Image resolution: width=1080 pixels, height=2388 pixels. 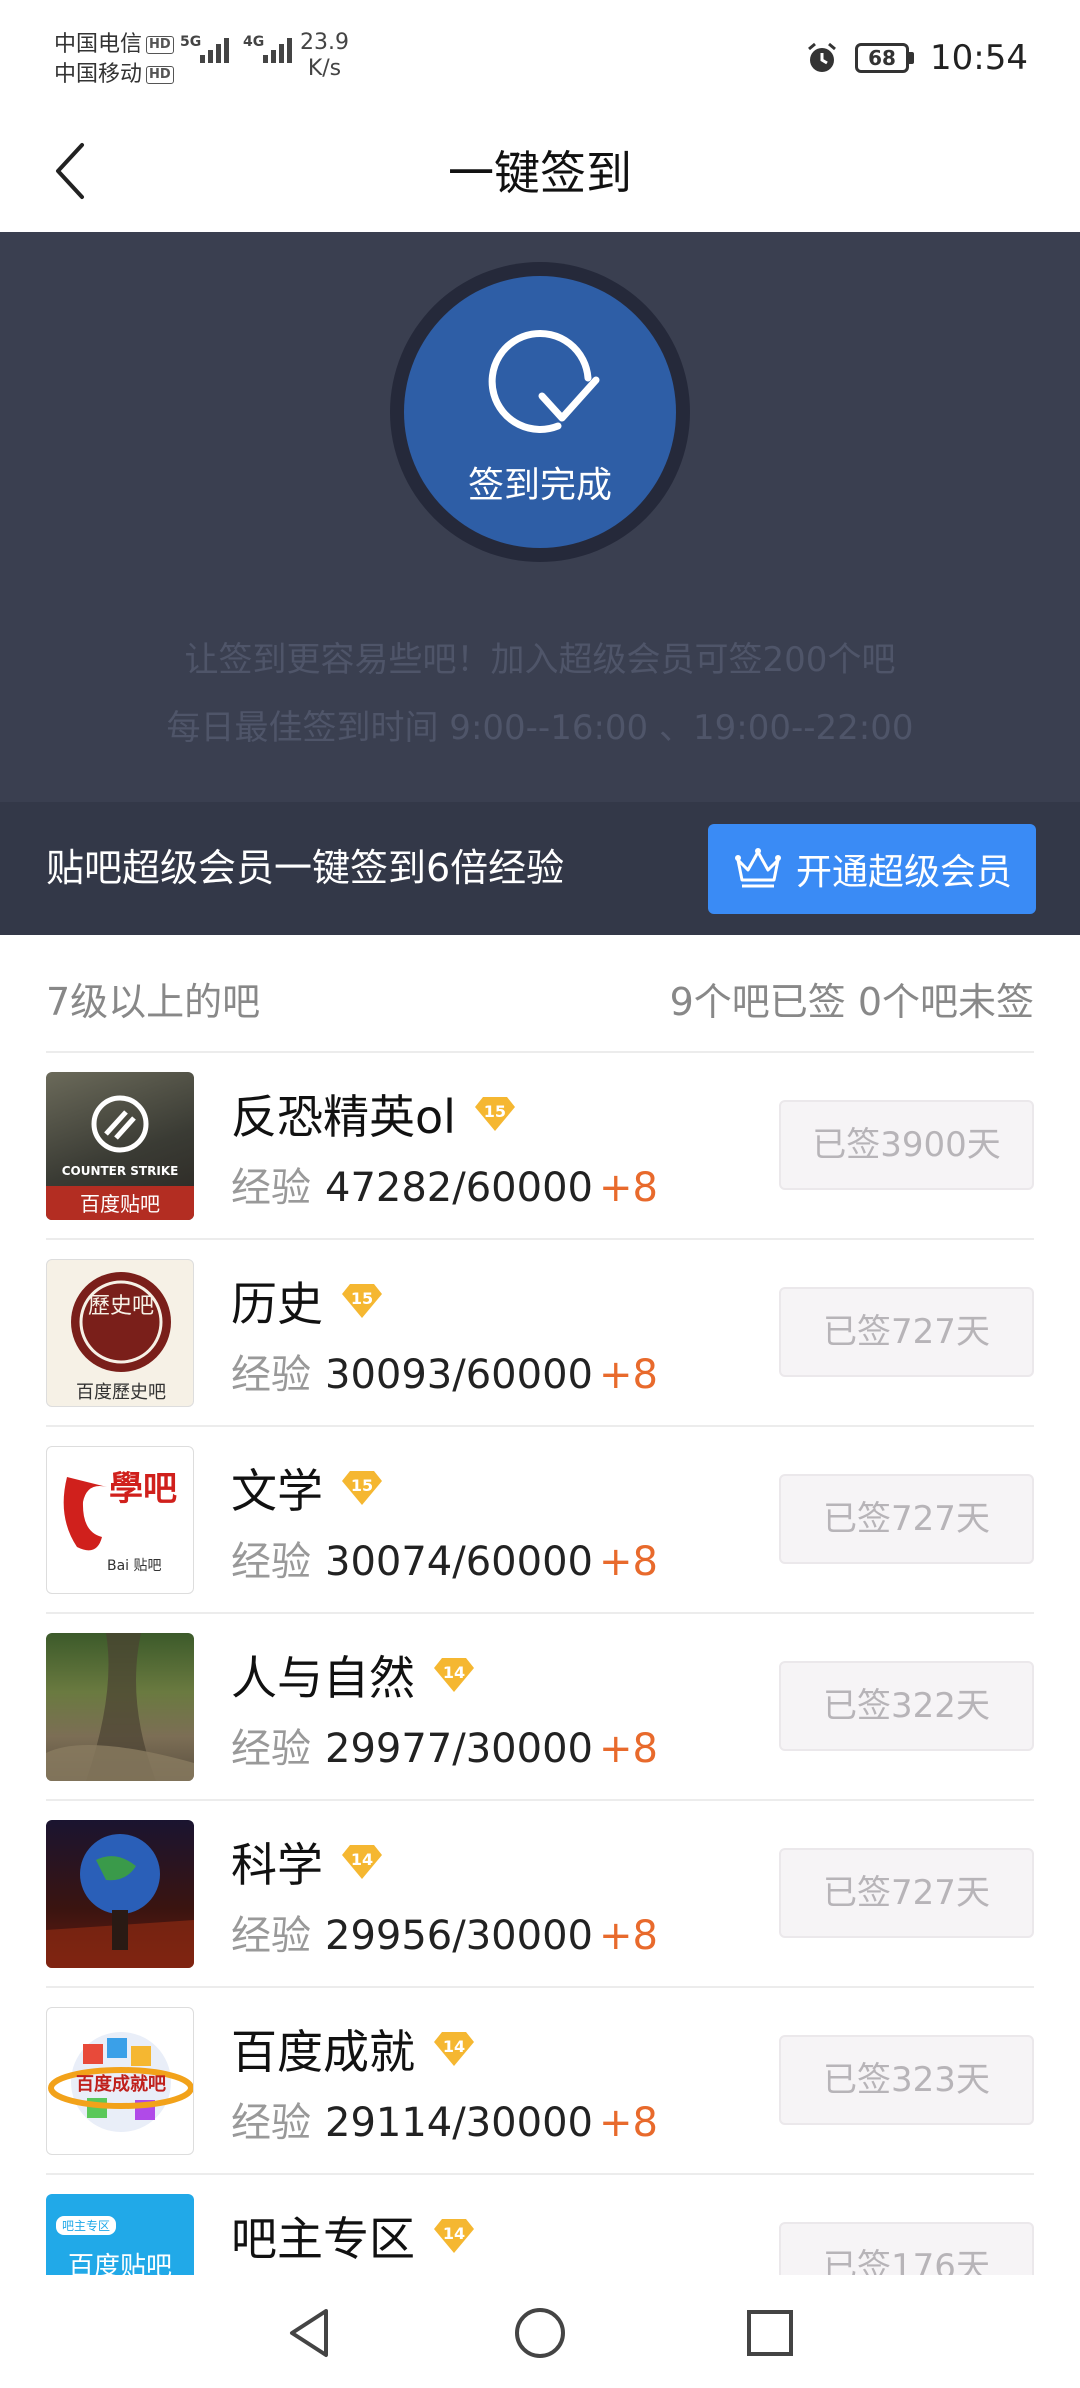 I want to click on list-item: 科学 14 经验 29956/30000 +8 已签727天, so click(x=540, y=1894).